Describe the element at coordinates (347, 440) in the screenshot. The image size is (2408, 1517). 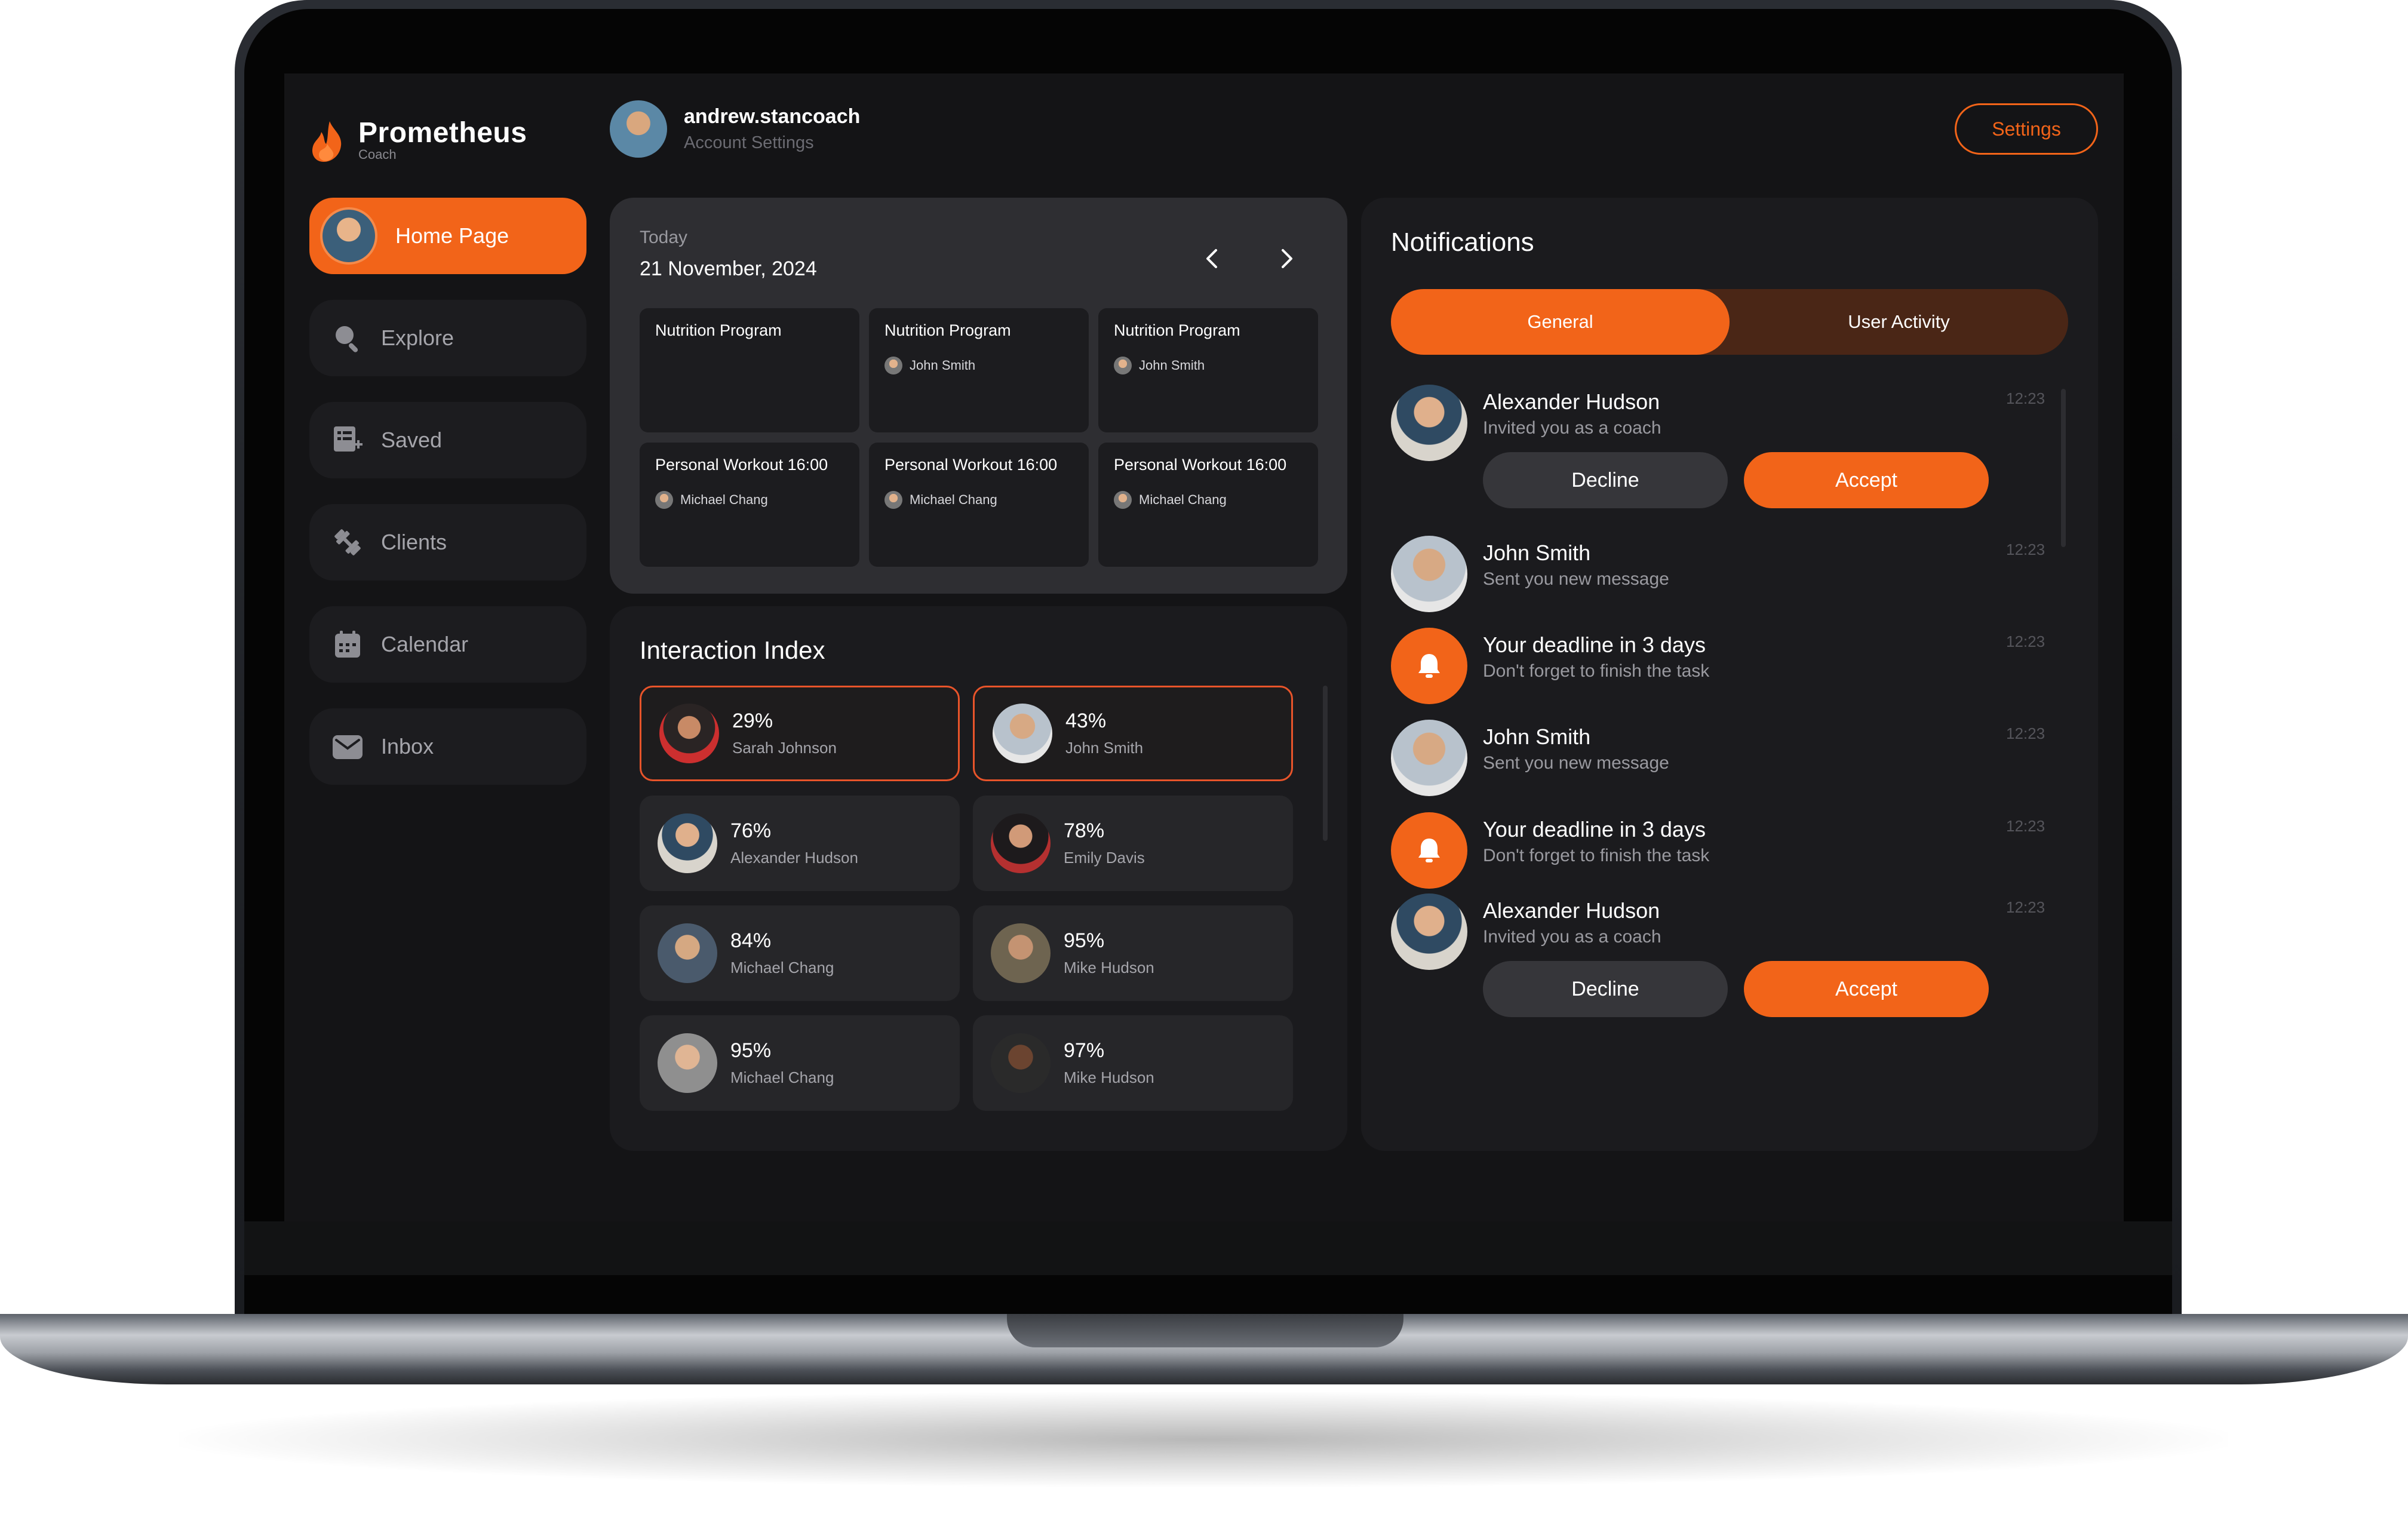
I see `saved-list-icon` at that location.